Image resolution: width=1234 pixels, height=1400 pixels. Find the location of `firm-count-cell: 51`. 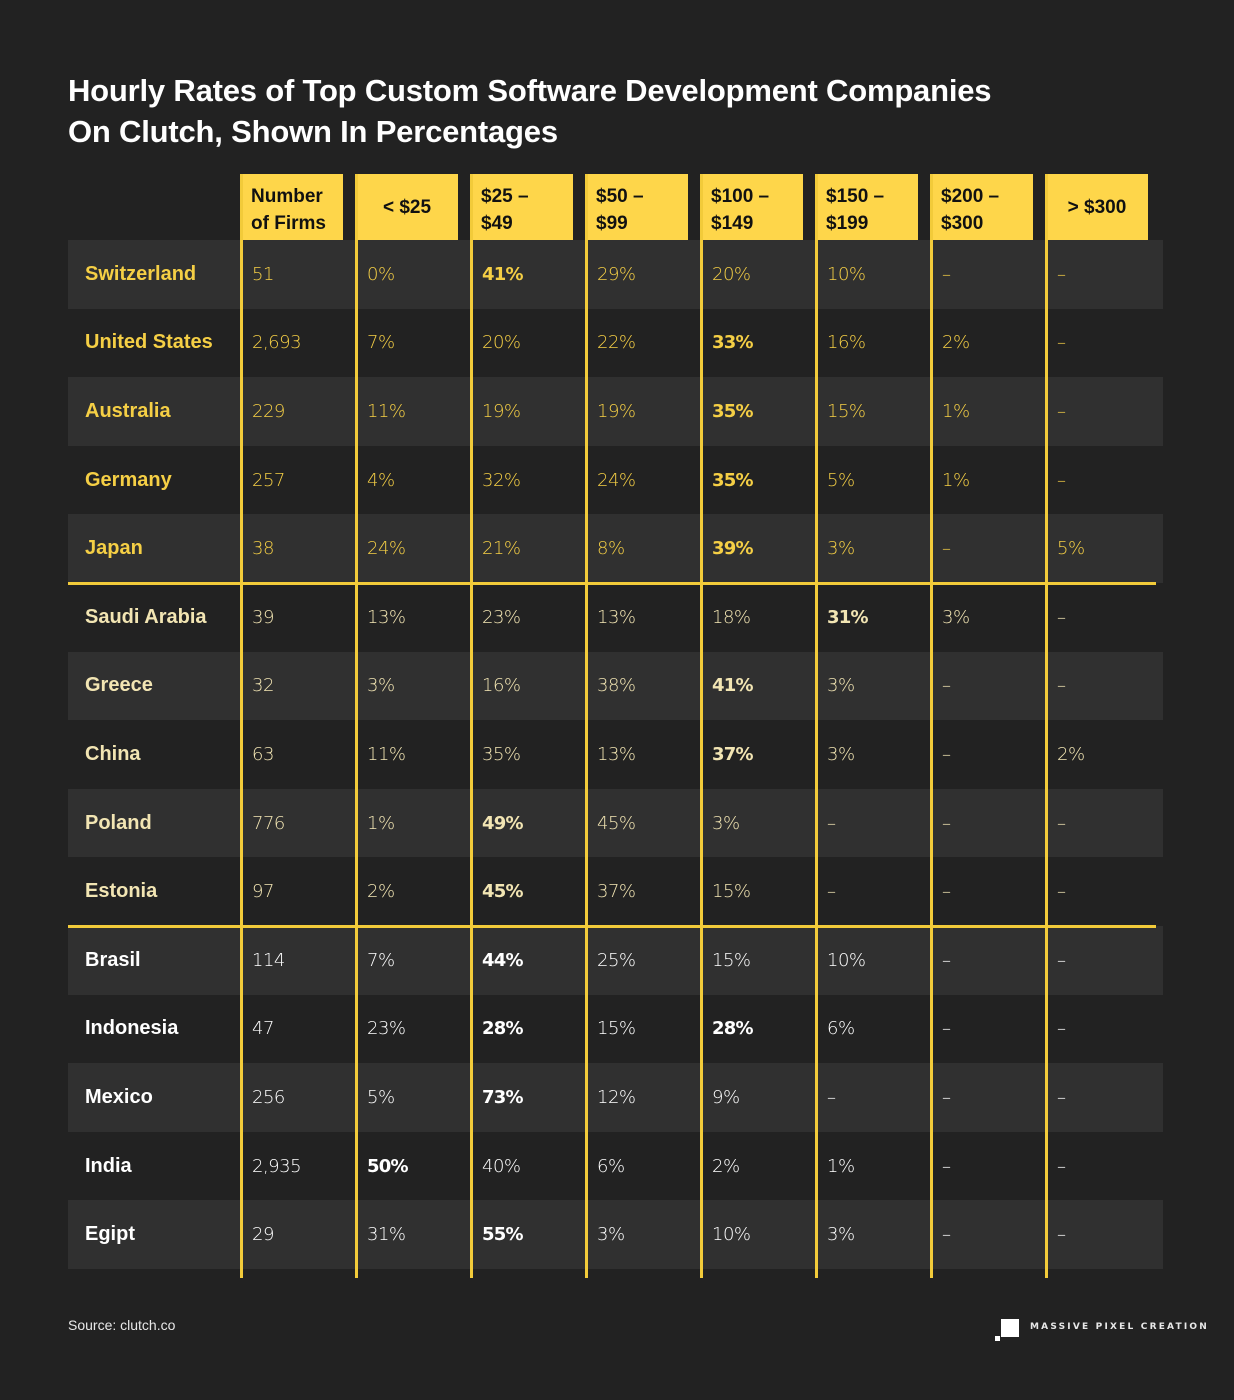

firm-count-cell: 51 is located at coordinates (263, 274).